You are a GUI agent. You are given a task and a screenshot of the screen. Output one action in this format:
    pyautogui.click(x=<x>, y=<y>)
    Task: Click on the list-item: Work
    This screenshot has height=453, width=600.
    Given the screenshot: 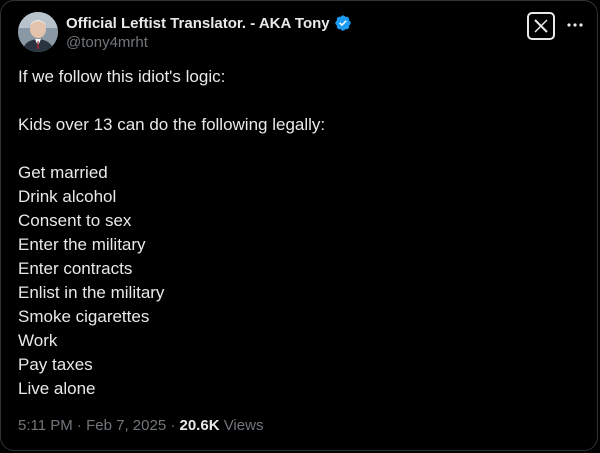 What is the action you would take?
    pyautogui.click(x=38, y=340)
    